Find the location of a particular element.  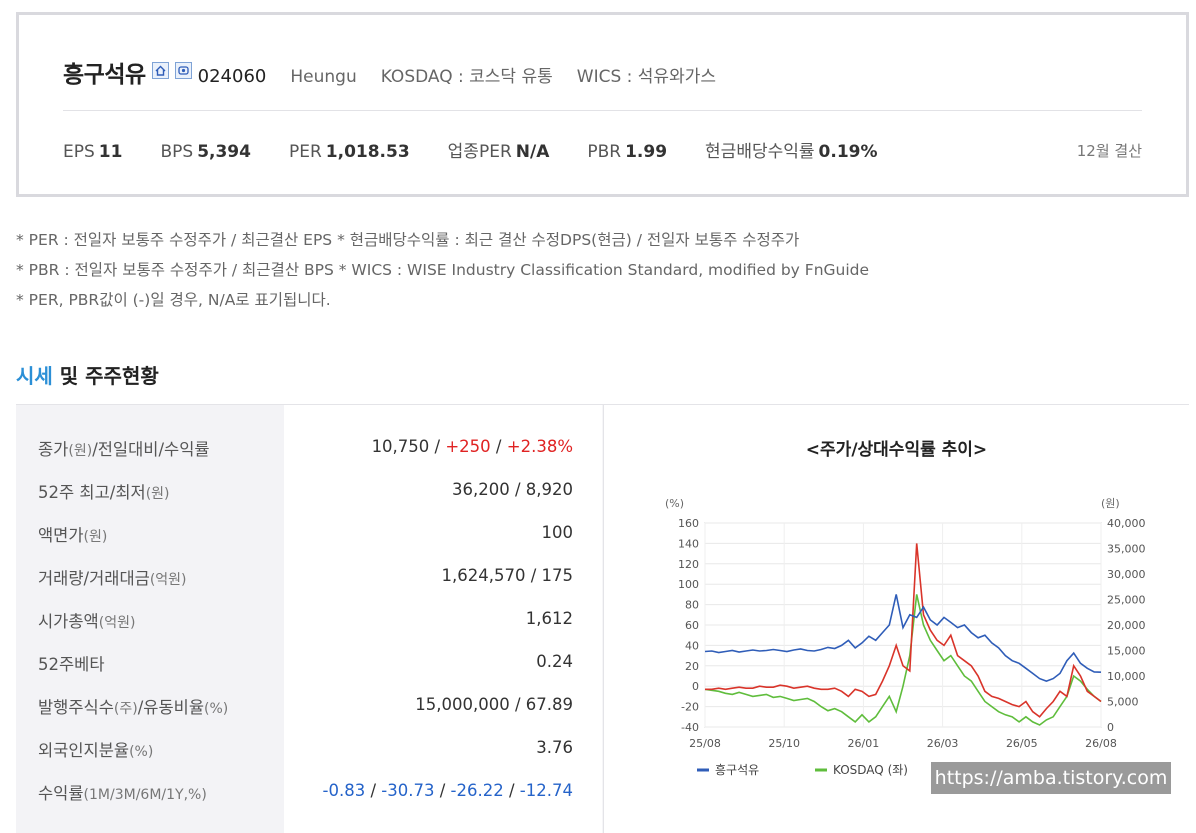

legend-label: KOSDAQ (좌) is located at coordinates (870, 770).